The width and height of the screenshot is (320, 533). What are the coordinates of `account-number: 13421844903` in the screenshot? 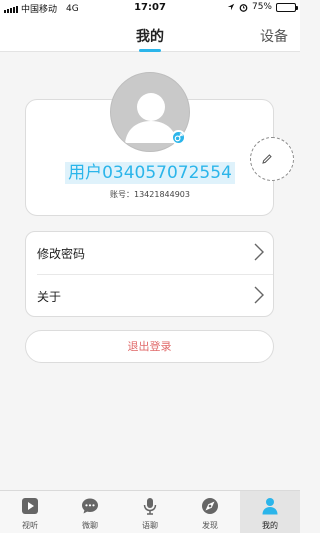 It's located at (162, 194).